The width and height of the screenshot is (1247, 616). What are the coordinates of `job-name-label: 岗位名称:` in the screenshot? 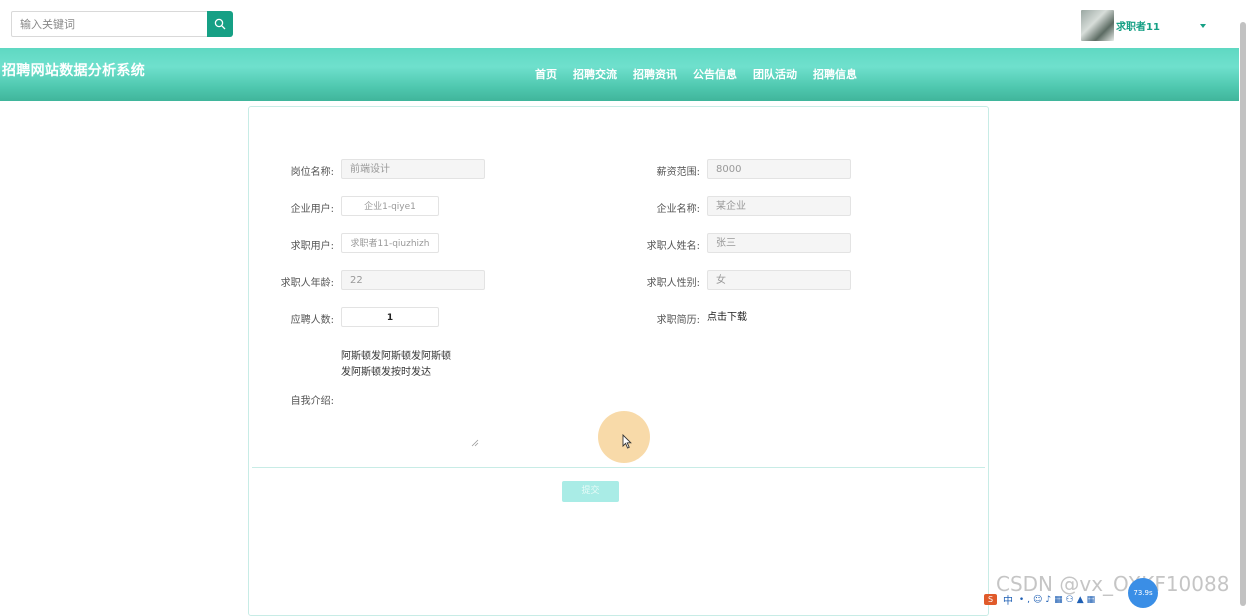 It's located at (312, 172).